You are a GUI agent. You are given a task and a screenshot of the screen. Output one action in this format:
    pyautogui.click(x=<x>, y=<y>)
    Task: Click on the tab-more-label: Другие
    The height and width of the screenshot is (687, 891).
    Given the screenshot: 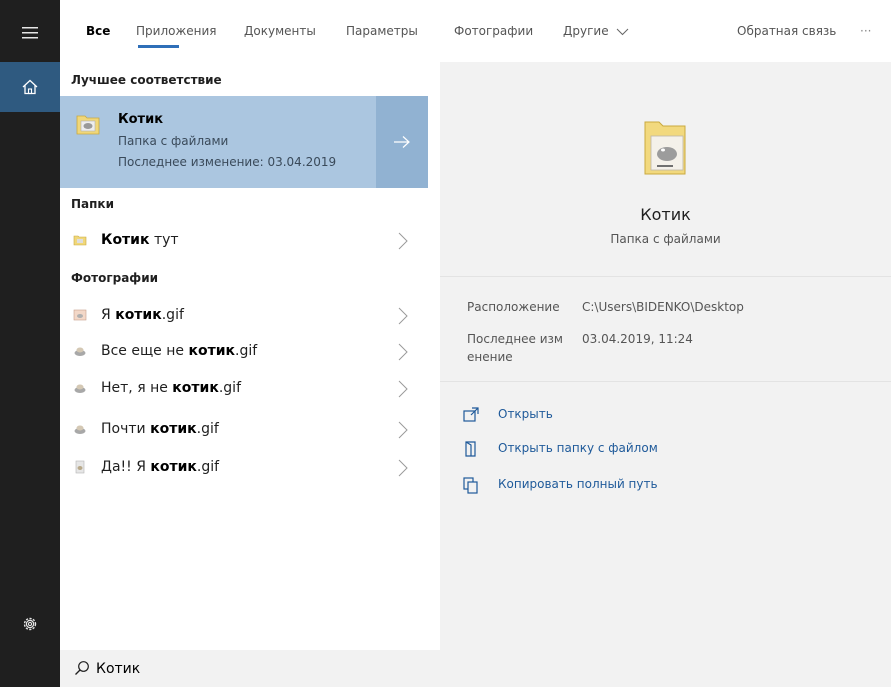 What is the action you would take?
    pyautogui.click(x=586, y=31)
    